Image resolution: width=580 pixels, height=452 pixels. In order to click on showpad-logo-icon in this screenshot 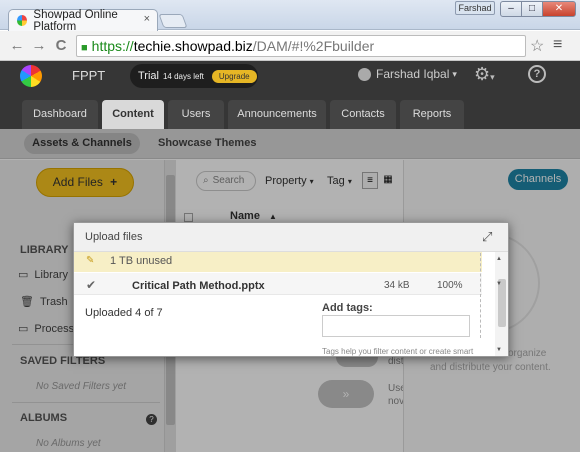, I will do `click(31, 76)`.